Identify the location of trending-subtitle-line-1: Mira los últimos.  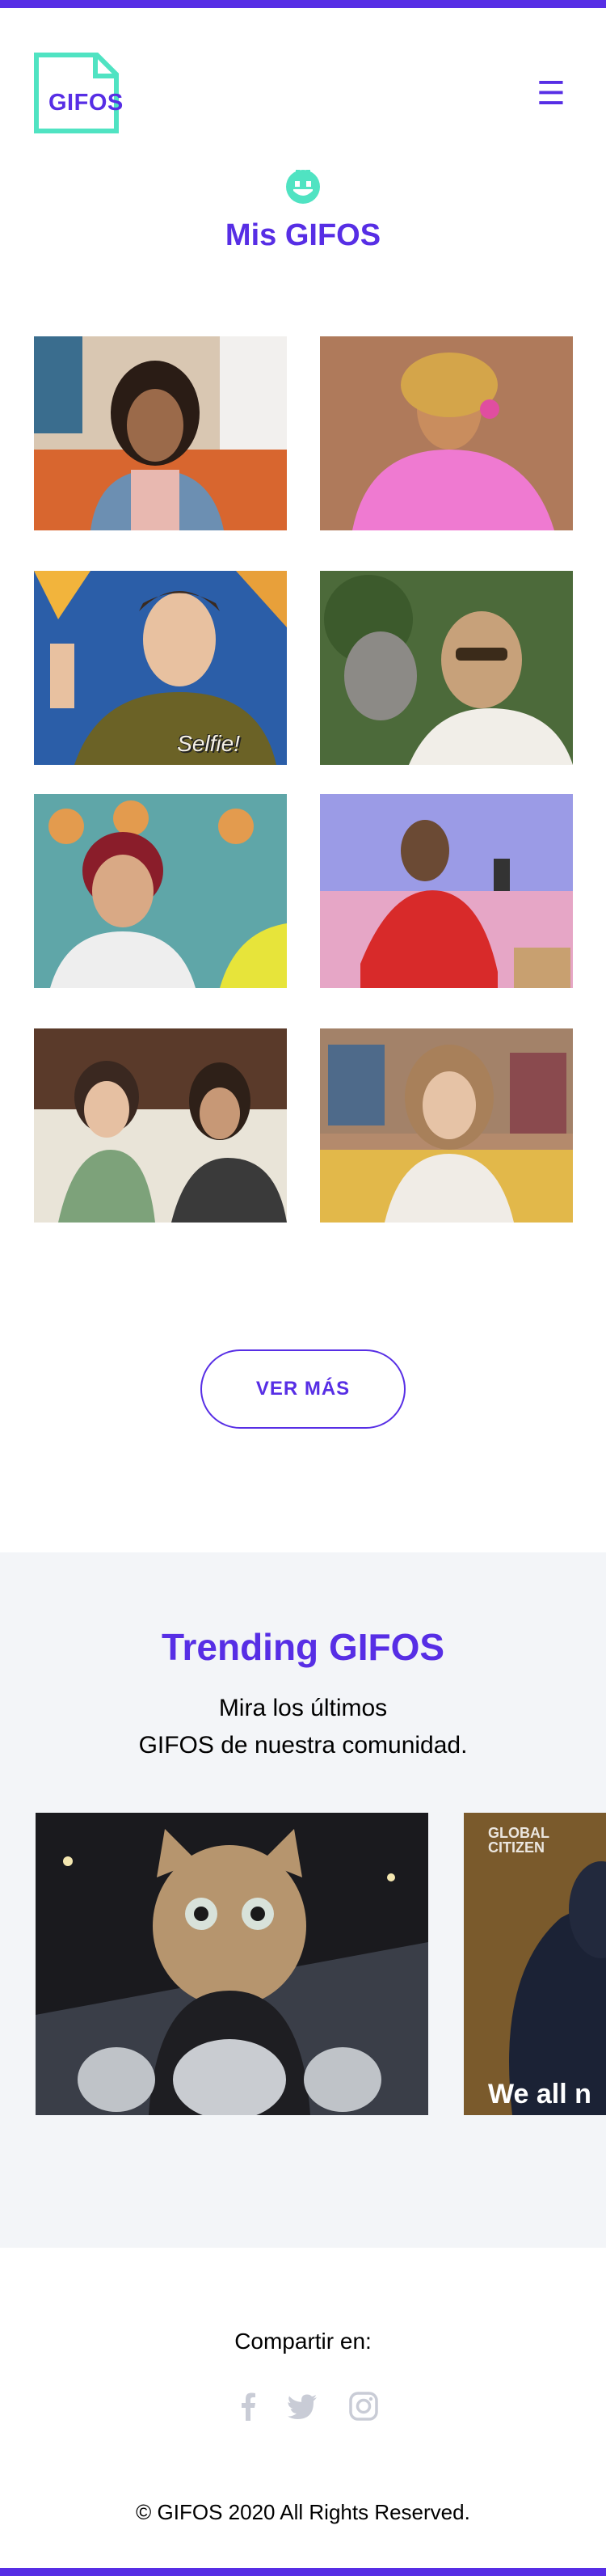
(303, 1708).